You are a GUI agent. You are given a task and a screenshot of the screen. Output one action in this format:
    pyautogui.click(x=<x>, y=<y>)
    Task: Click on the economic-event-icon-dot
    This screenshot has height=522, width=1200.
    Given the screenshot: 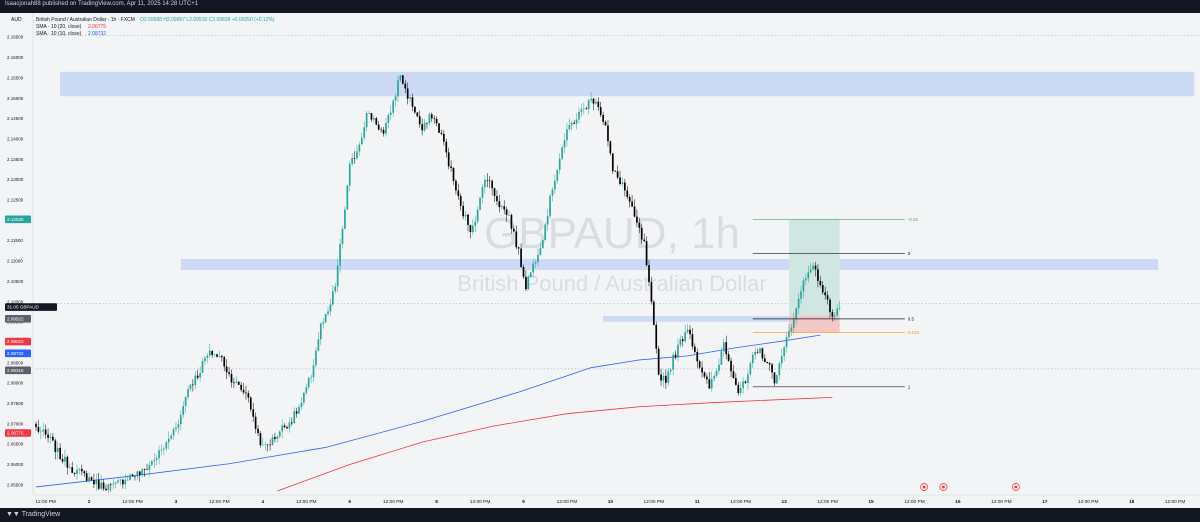 What is the action you would take?
    pyautogui.click(x=1016, y=487)
    